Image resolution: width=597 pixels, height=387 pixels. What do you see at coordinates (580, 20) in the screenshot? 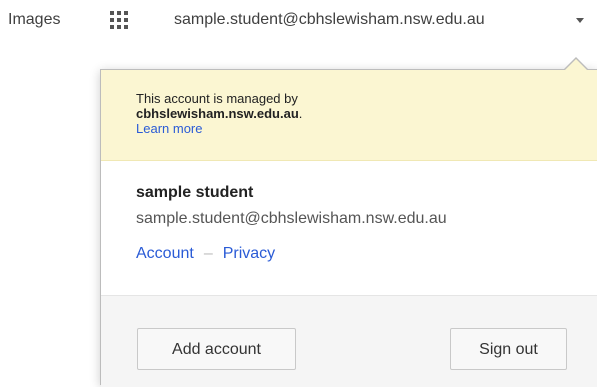
I see `caret-down-icon` at bounding box center [580, 20].